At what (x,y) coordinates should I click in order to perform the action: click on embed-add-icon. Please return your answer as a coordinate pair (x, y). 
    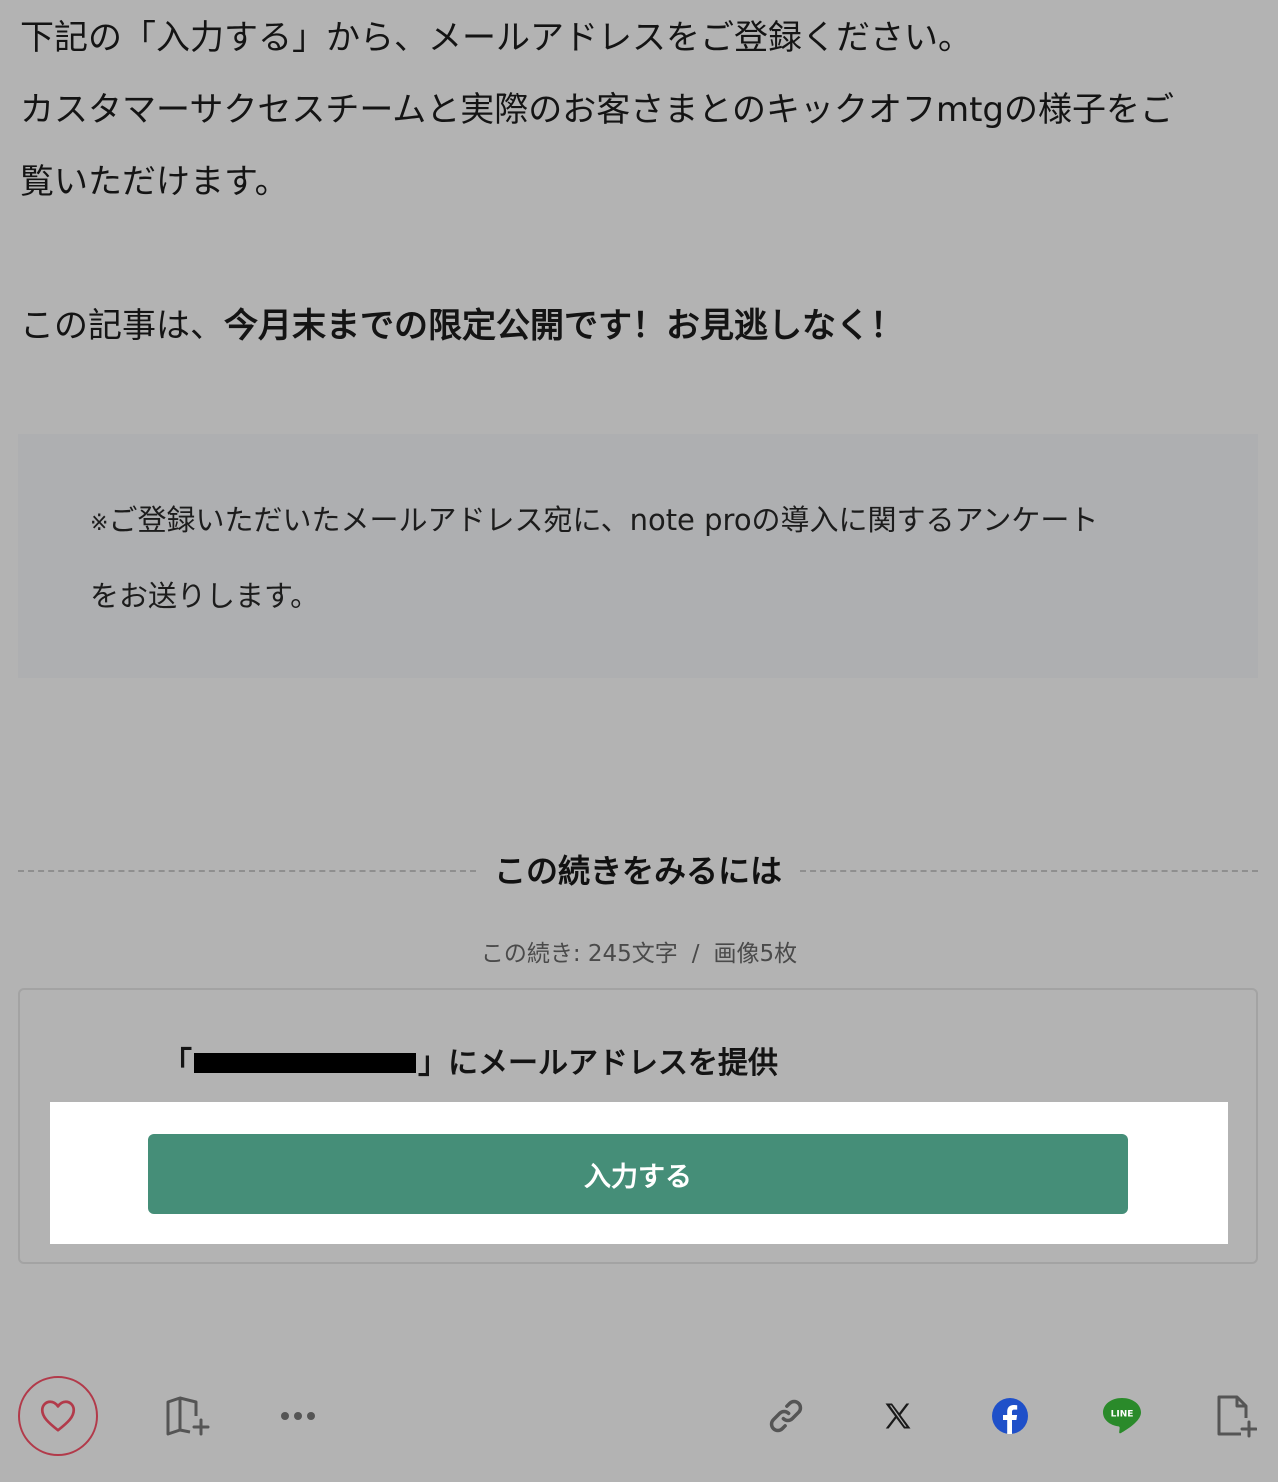
    Looking at the image, I should click on (1236, 1416).